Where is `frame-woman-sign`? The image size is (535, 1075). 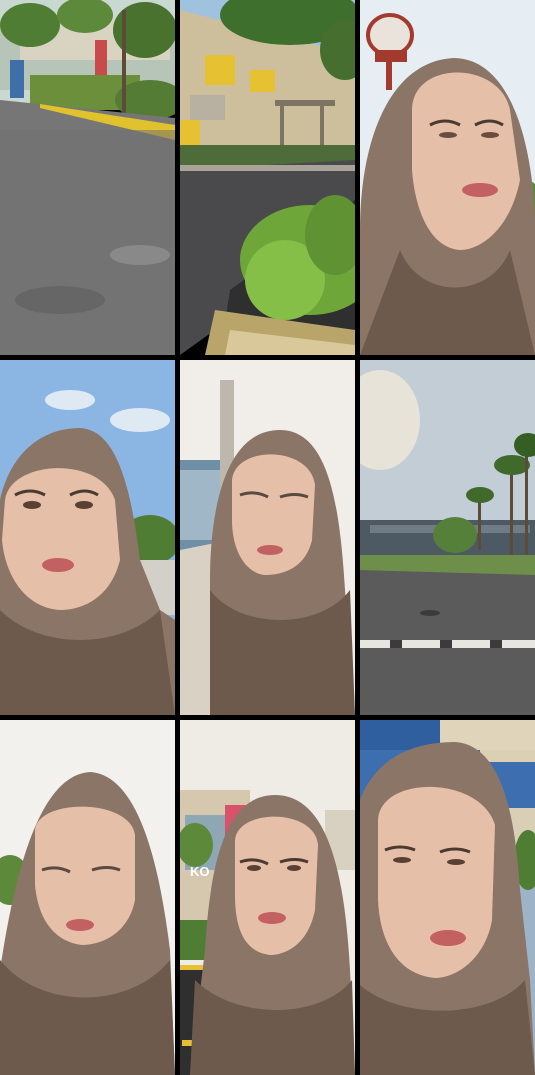 frame-woman-sign is located at coordinates (447, 177).